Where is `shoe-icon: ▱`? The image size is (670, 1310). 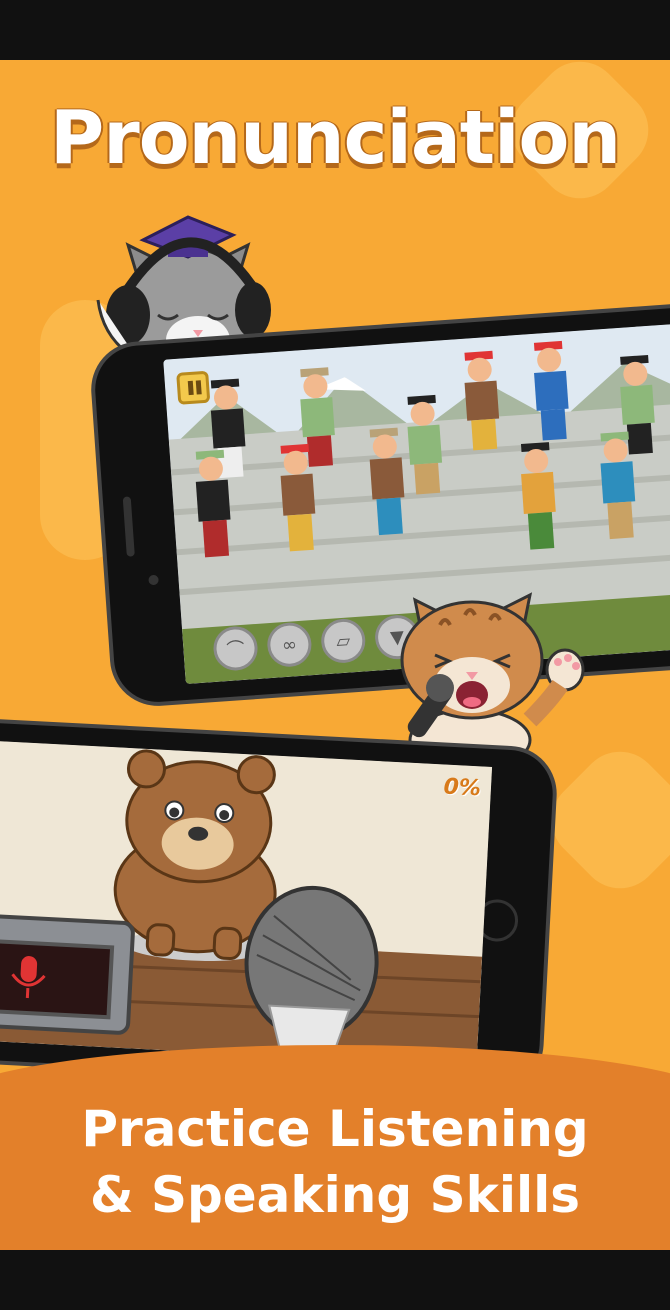 shoe-icon: ▱ is located at coordinates (343, 641).